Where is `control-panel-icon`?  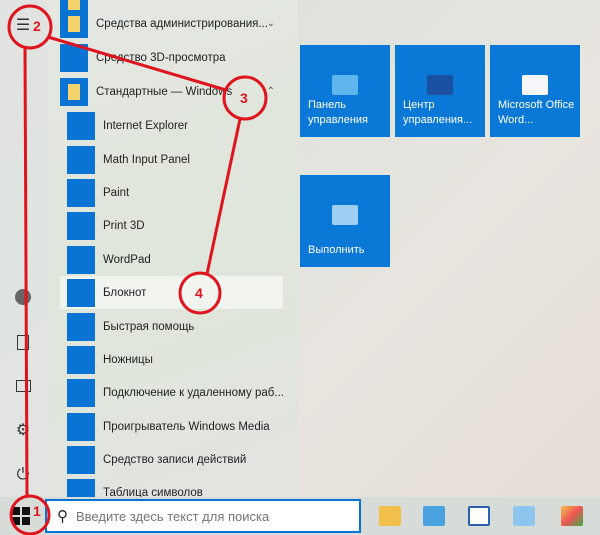
control-panel-icon is located at coordinates (434, 516).